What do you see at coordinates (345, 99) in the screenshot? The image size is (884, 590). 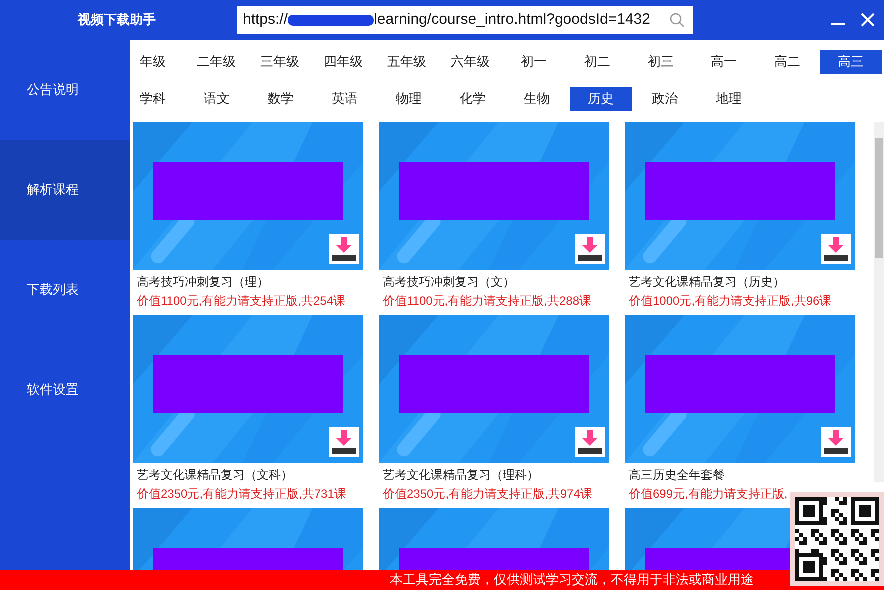 I see `filter-option: 英语` at bounding box center [345, 99].